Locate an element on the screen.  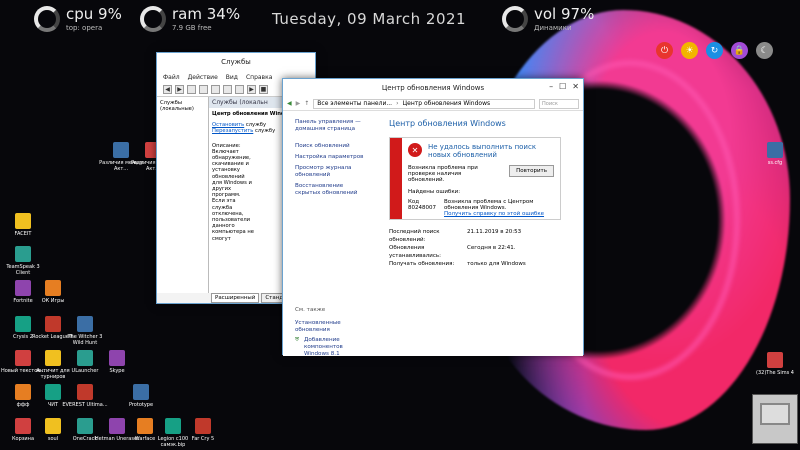
breadcrumb-current: Центр обновления Windows is located at coordinates (446, 103).